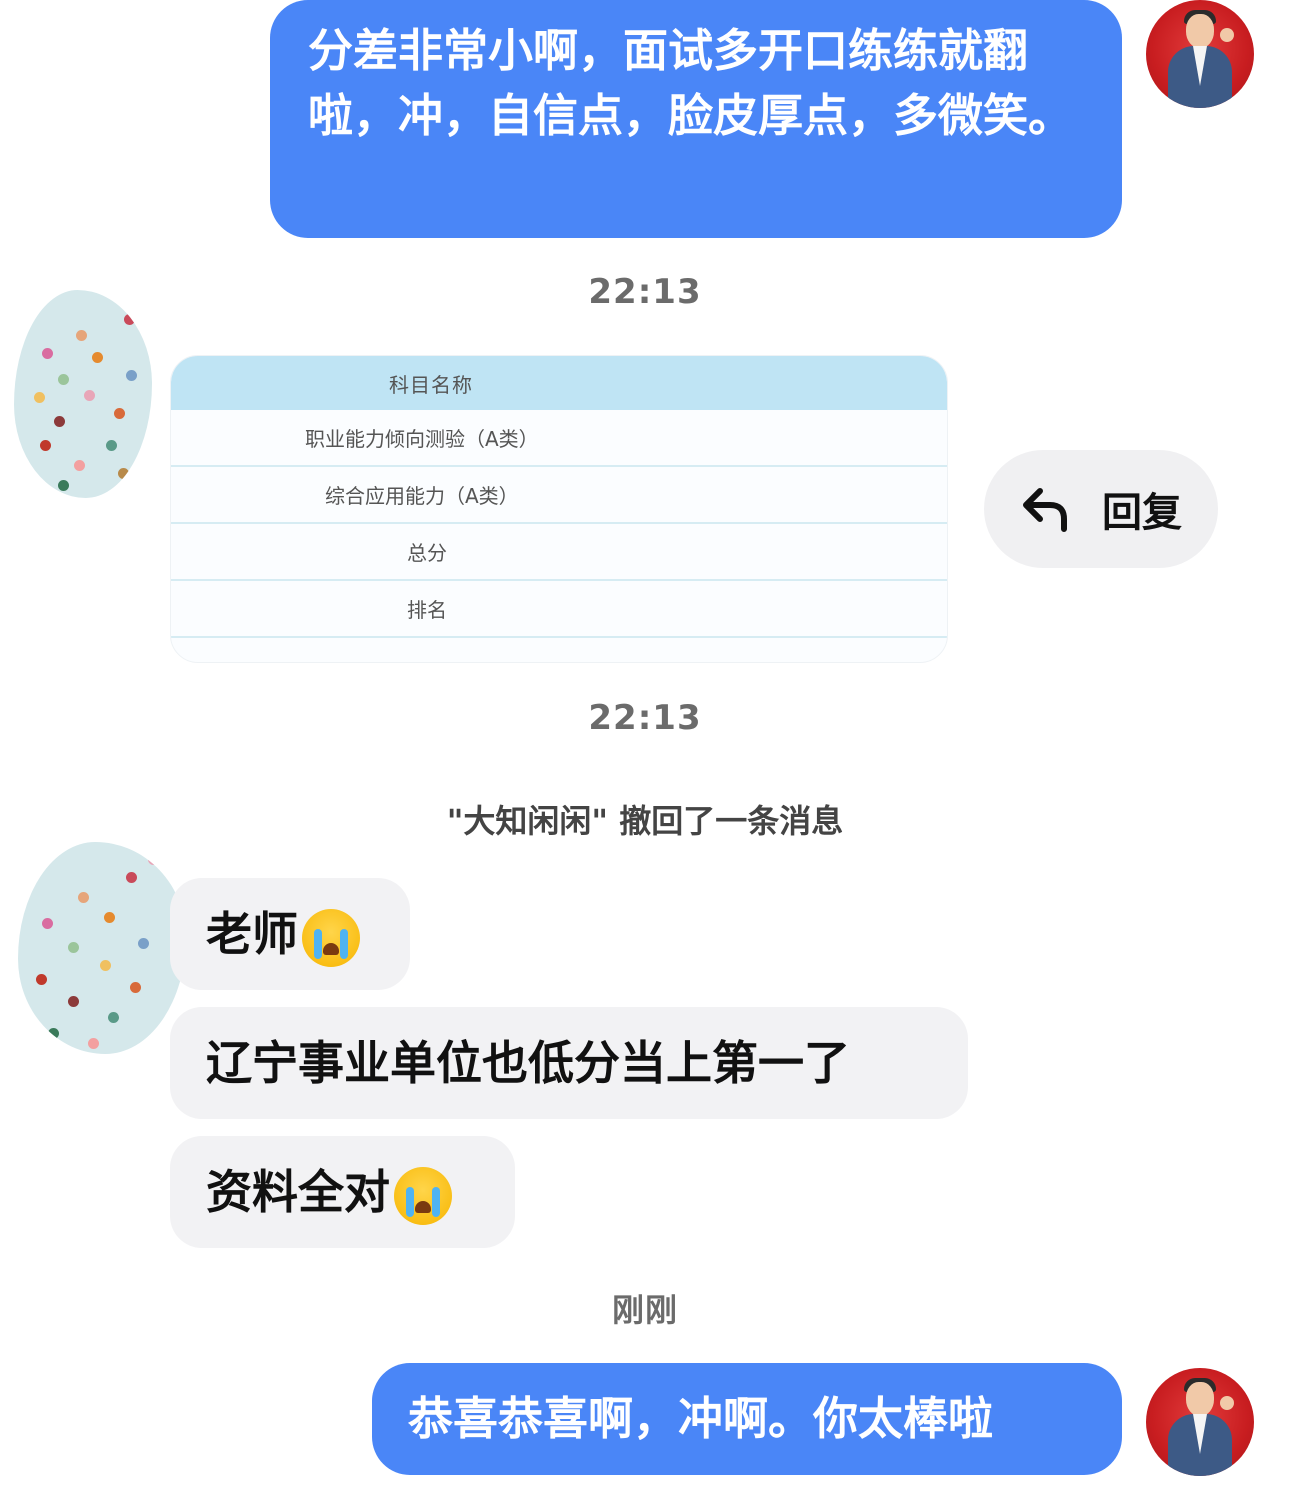  I want to click on message-text: 分差非常小啊，面试多开口练练就翻啦，冲，自信点，脸皮厚点，多微笑。, so click(691, 83).